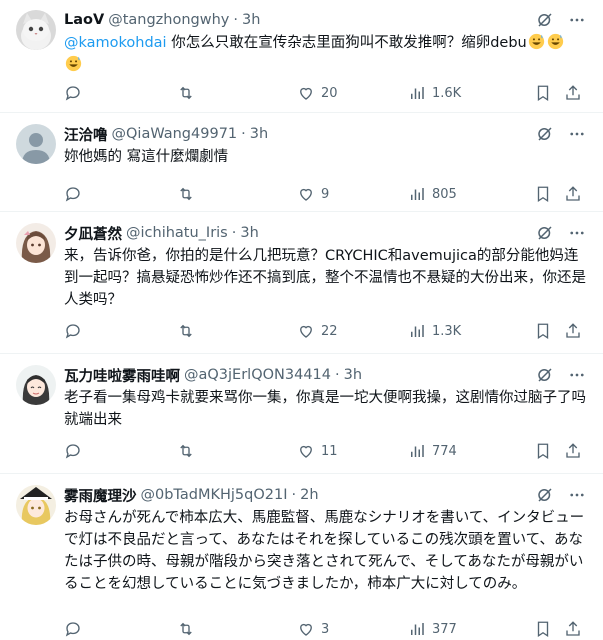  What do you see at coordinates (168, 20) in the screenshot?
I see `user-handle: @tangzhongwhy` at bounding box center [168, 20].